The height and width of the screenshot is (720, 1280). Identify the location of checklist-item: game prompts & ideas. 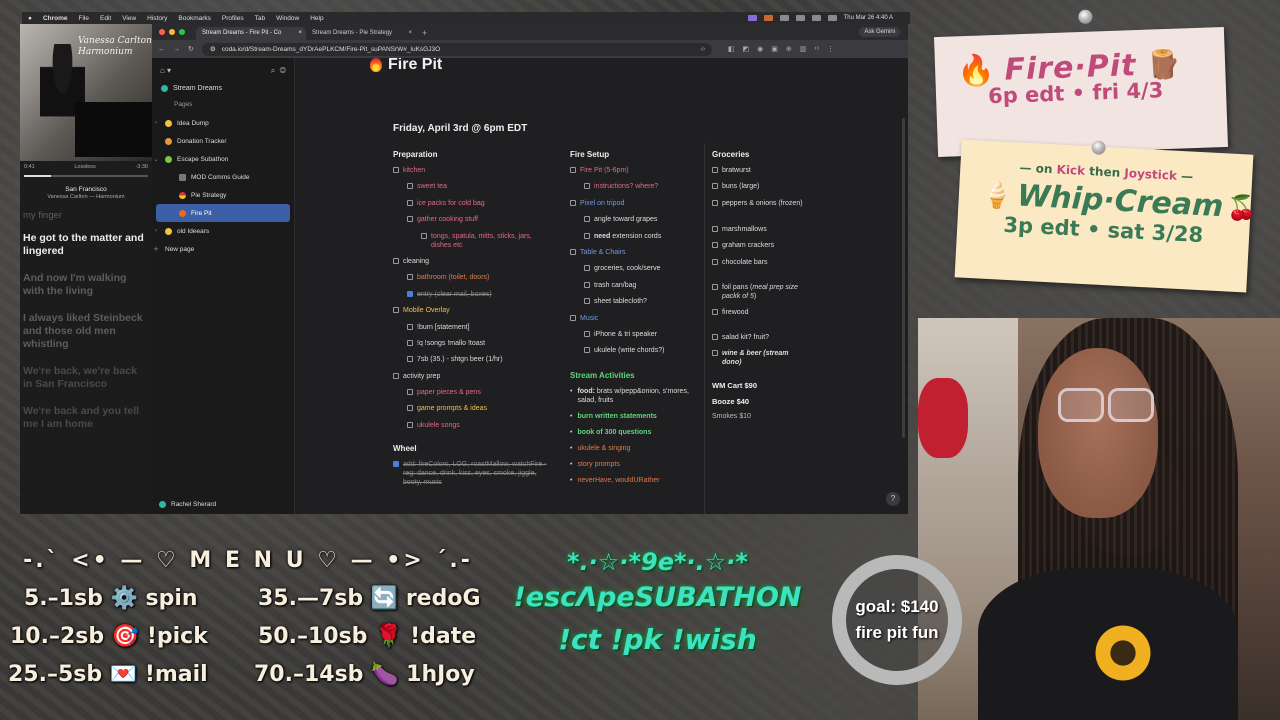
(480, 408).